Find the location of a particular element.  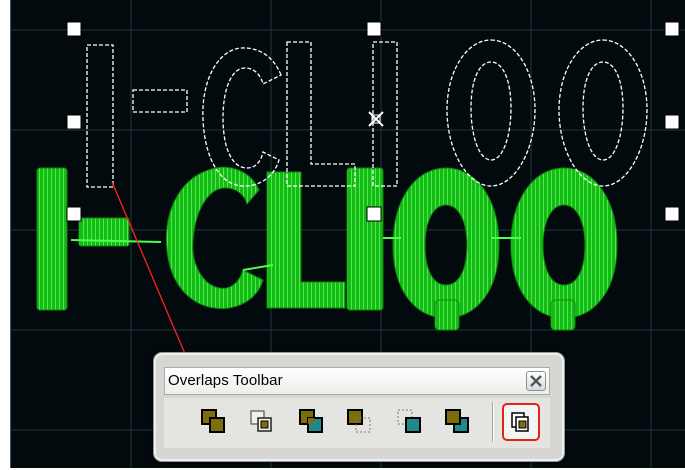

stitched-letter-l is located at coordinates (306, 240).